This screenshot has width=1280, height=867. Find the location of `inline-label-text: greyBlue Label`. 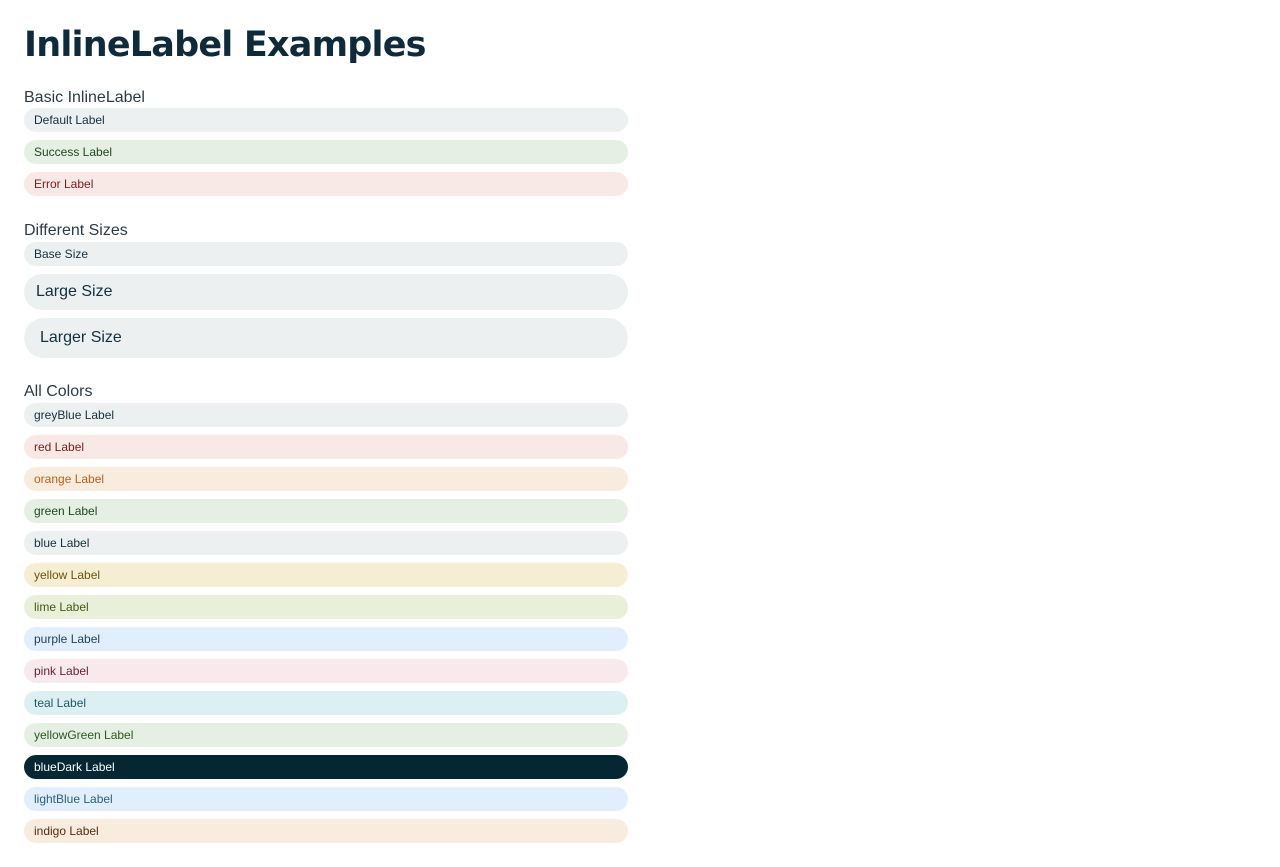

inline-label-text: greyBlue Label is located at coordinates (74, 415).